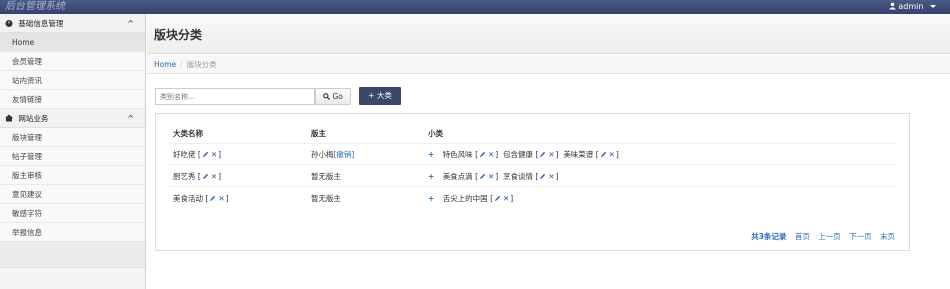 The image size is (950, 289). What do you see at coordinates (197, 176) in the screenshot?
I see `table-row-category: 厨艺秀 [✕]` at bounding box center [197, 176].